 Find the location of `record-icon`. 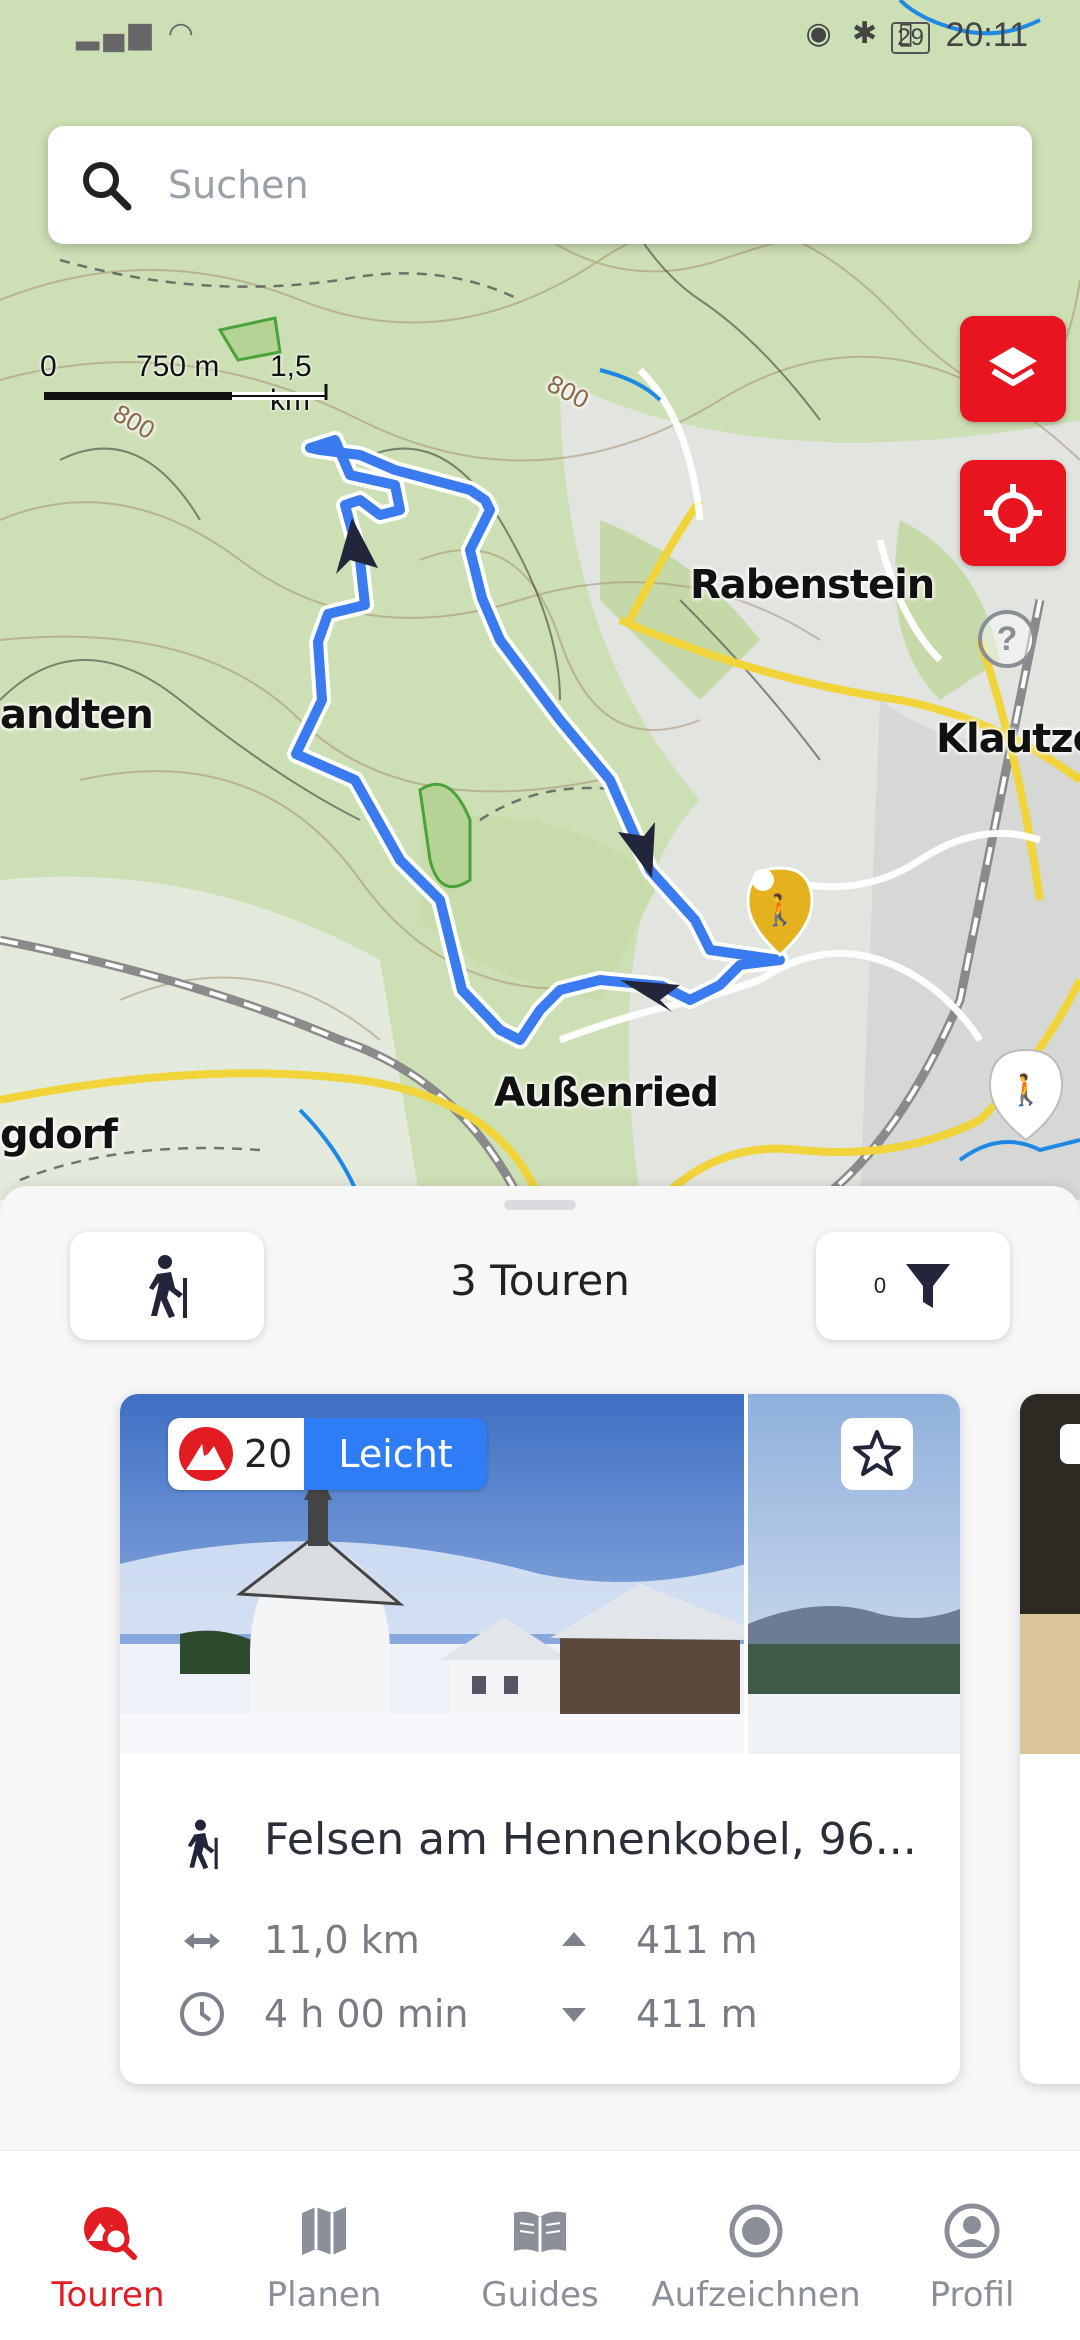

record-icon is located at coordinates (756, 2231).